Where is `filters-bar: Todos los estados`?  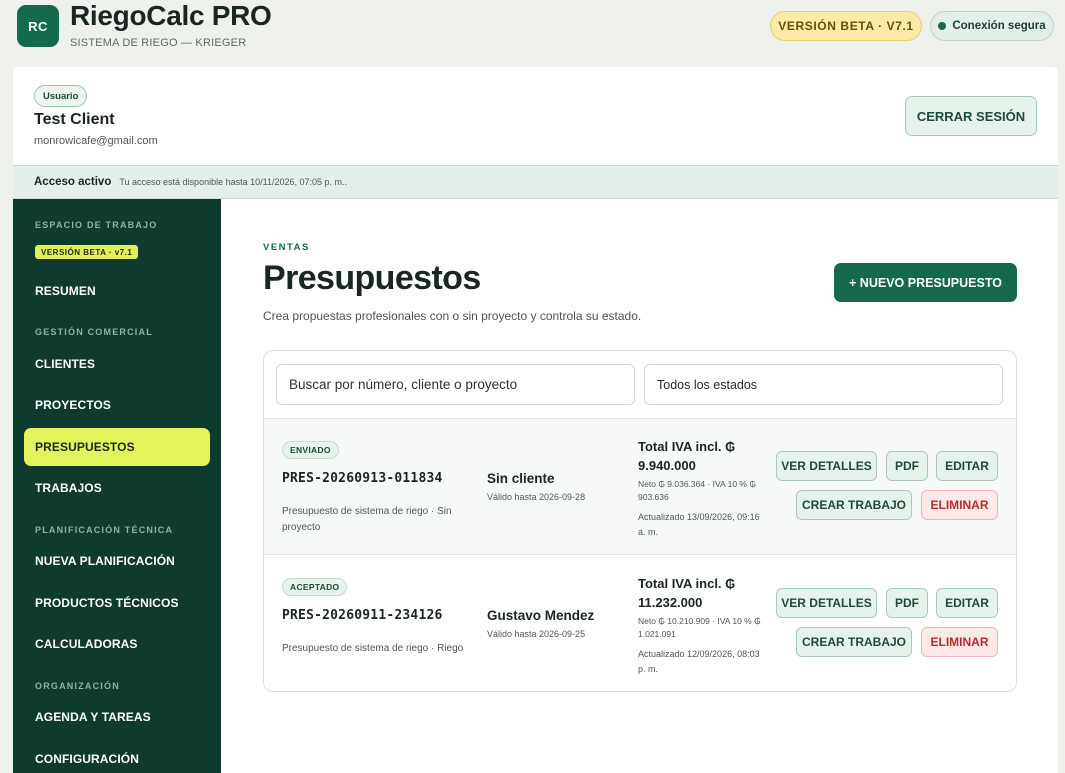
filters-bar: Todos los estados is located at coordinates (640, 385).